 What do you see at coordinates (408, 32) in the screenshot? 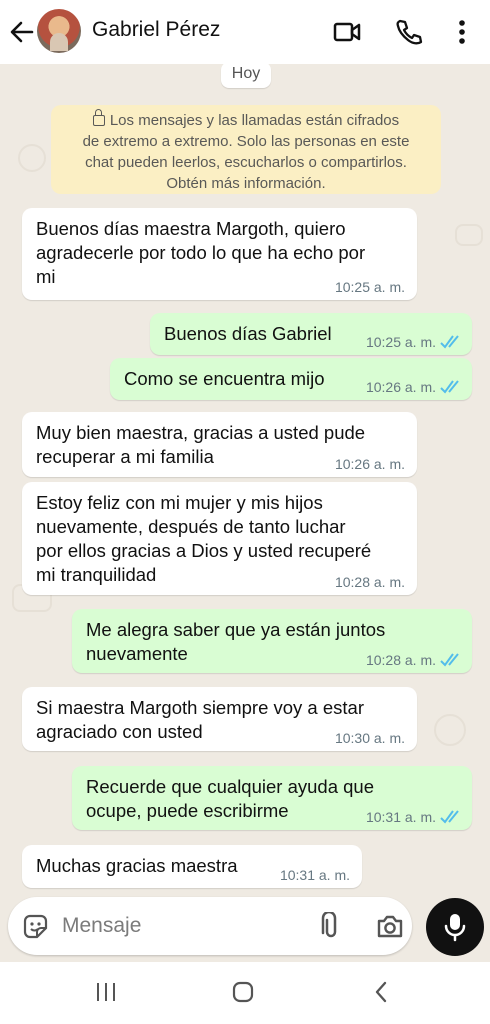
I see `phone-icon` at bounding box center [408, 32].